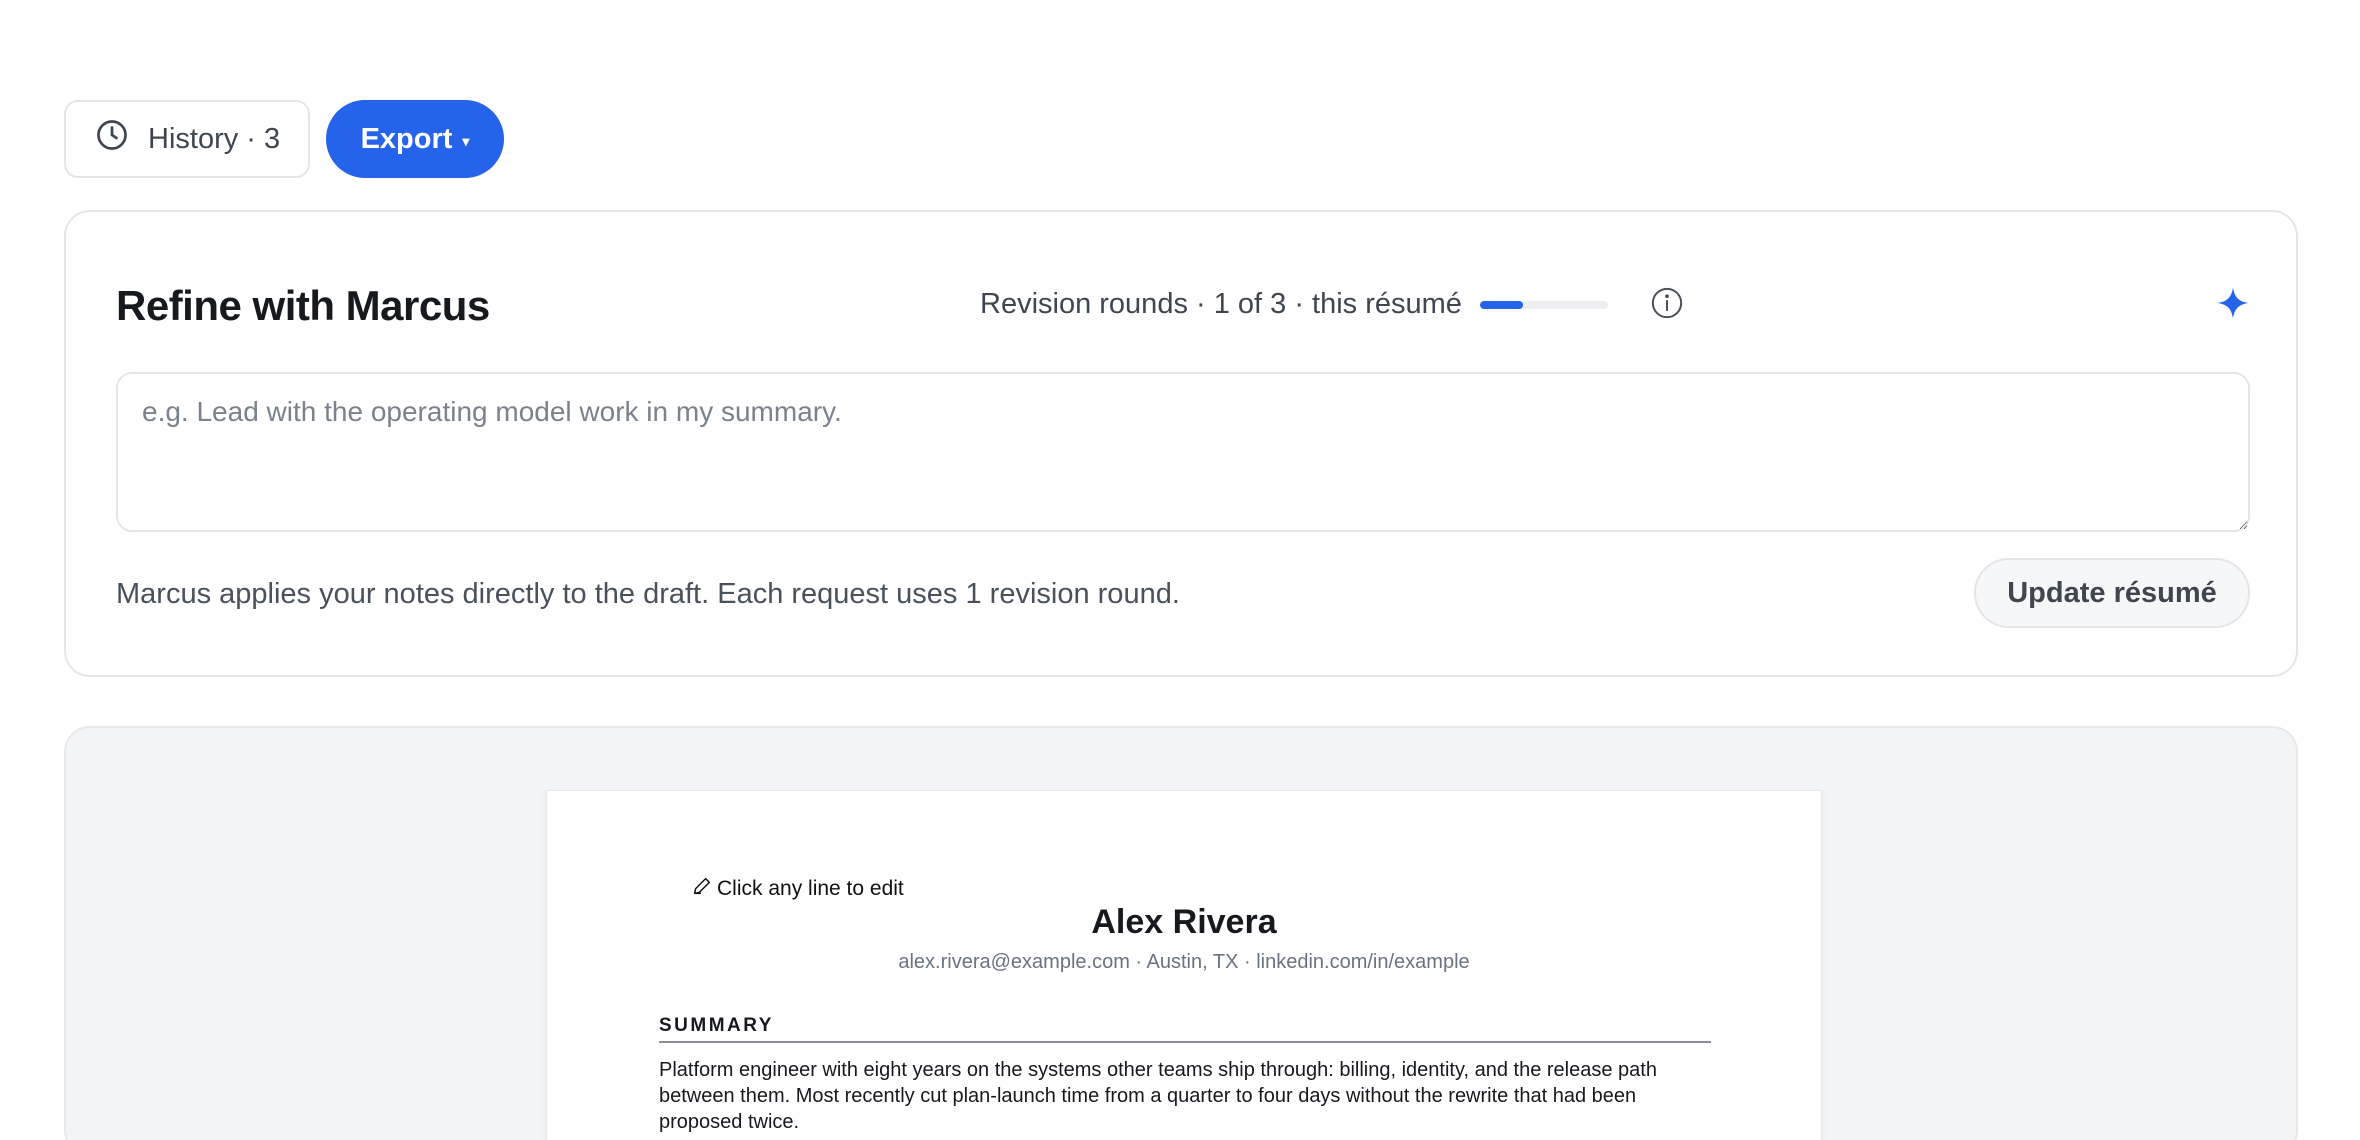 Image resolution: width=2360 pixels, height=1140 pixels. What do you see at coordinates (406, 138) in the screenshot?
I see `export-label: Export` at bounding box center [406, 138].